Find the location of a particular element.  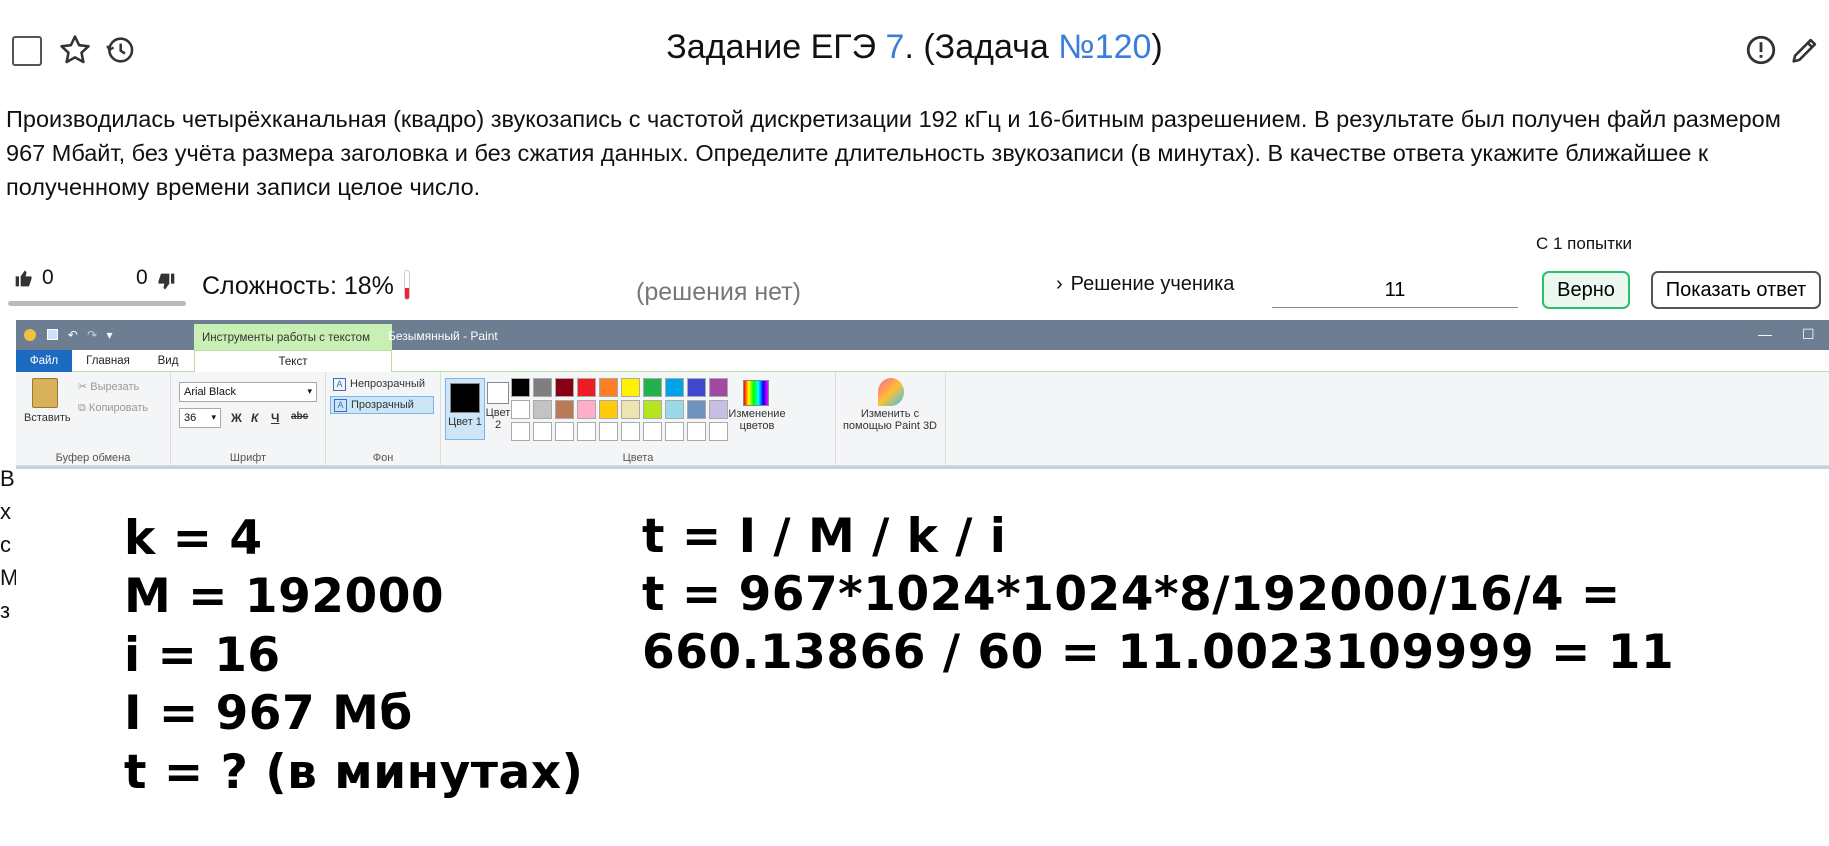

canvas-line-size: I = 967 Мб is located at coordinates (268, 713).